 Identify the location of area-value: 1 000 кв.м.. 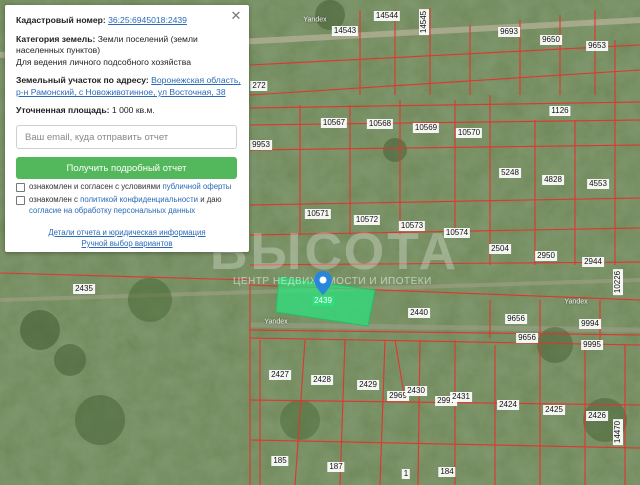
(133, 110).